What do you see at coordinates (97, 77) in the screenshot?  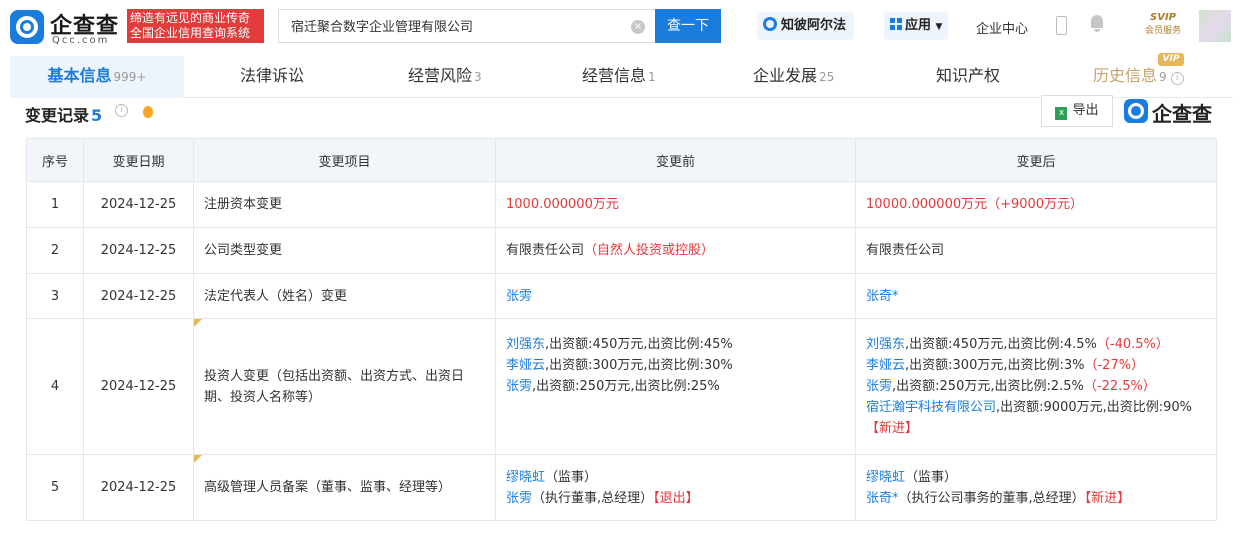 I see `tab-basic-info: 基本信息 999+` at bounding box center [97, 77].